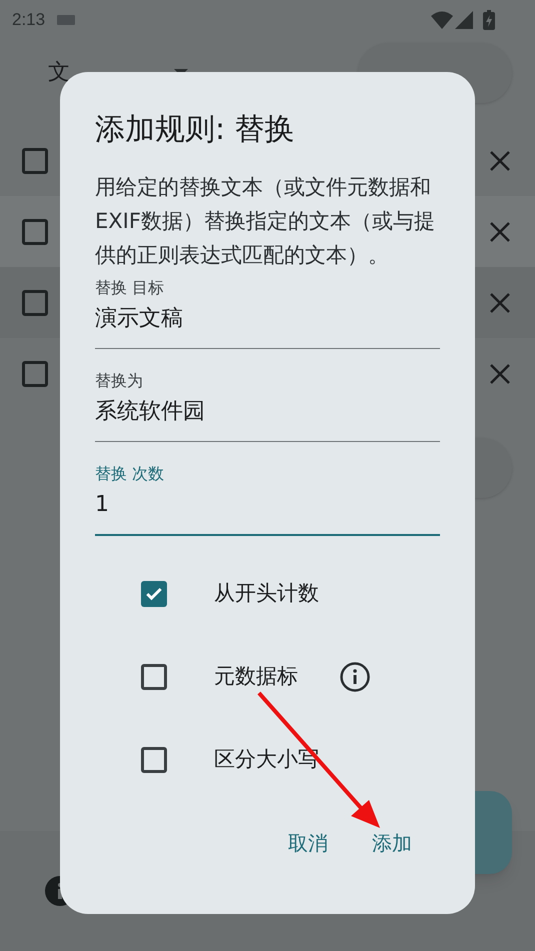 The image size is (535, 951). I want to click on field-value: 演示文稿, so click(139, 319).